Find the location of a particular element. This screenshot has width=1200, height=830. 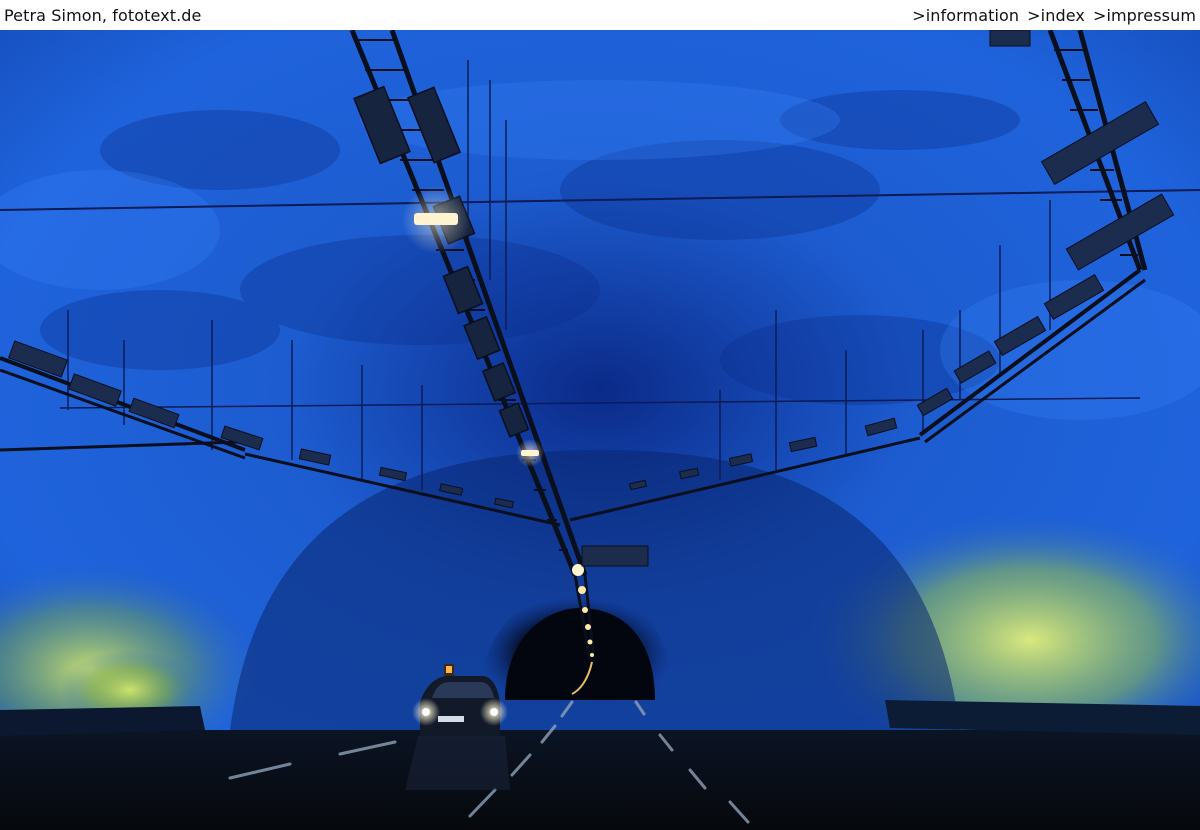

nav-link-index: >index is located at coordinates (1056, 15).